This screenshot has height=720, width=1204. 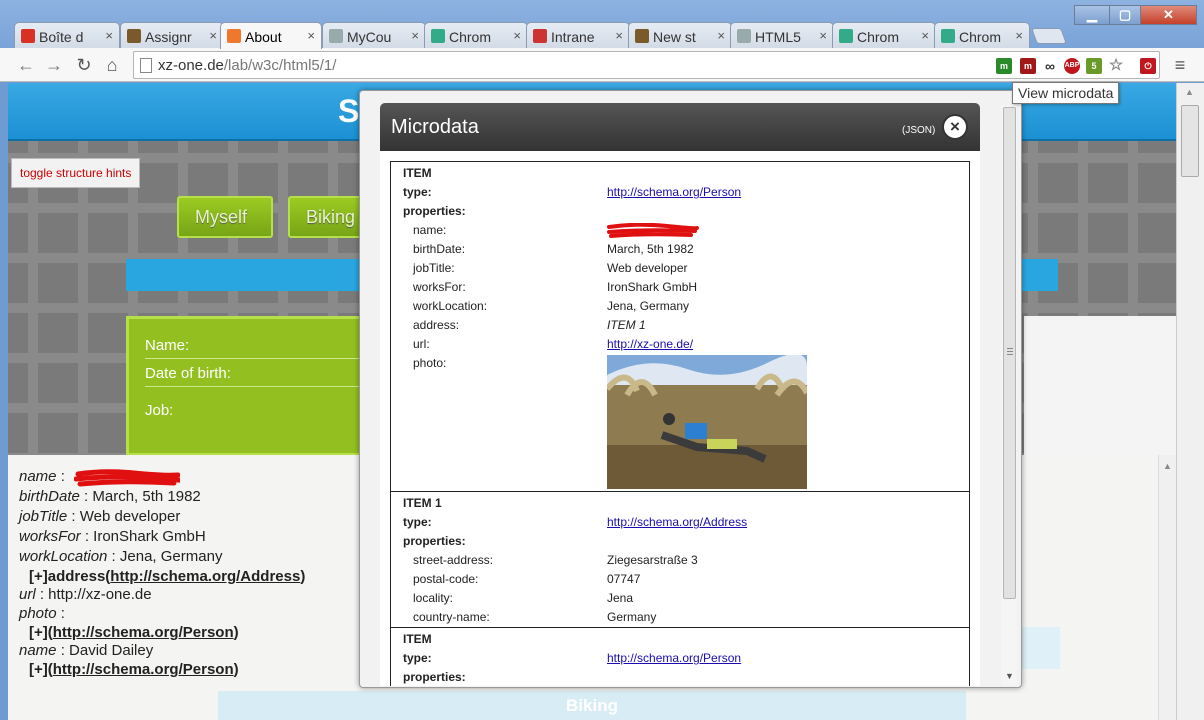 What do you see at coordinates (1116, 66) in the screenshot?
I see `extension-icon-5: ☆` at bounding box center [1116, 66].